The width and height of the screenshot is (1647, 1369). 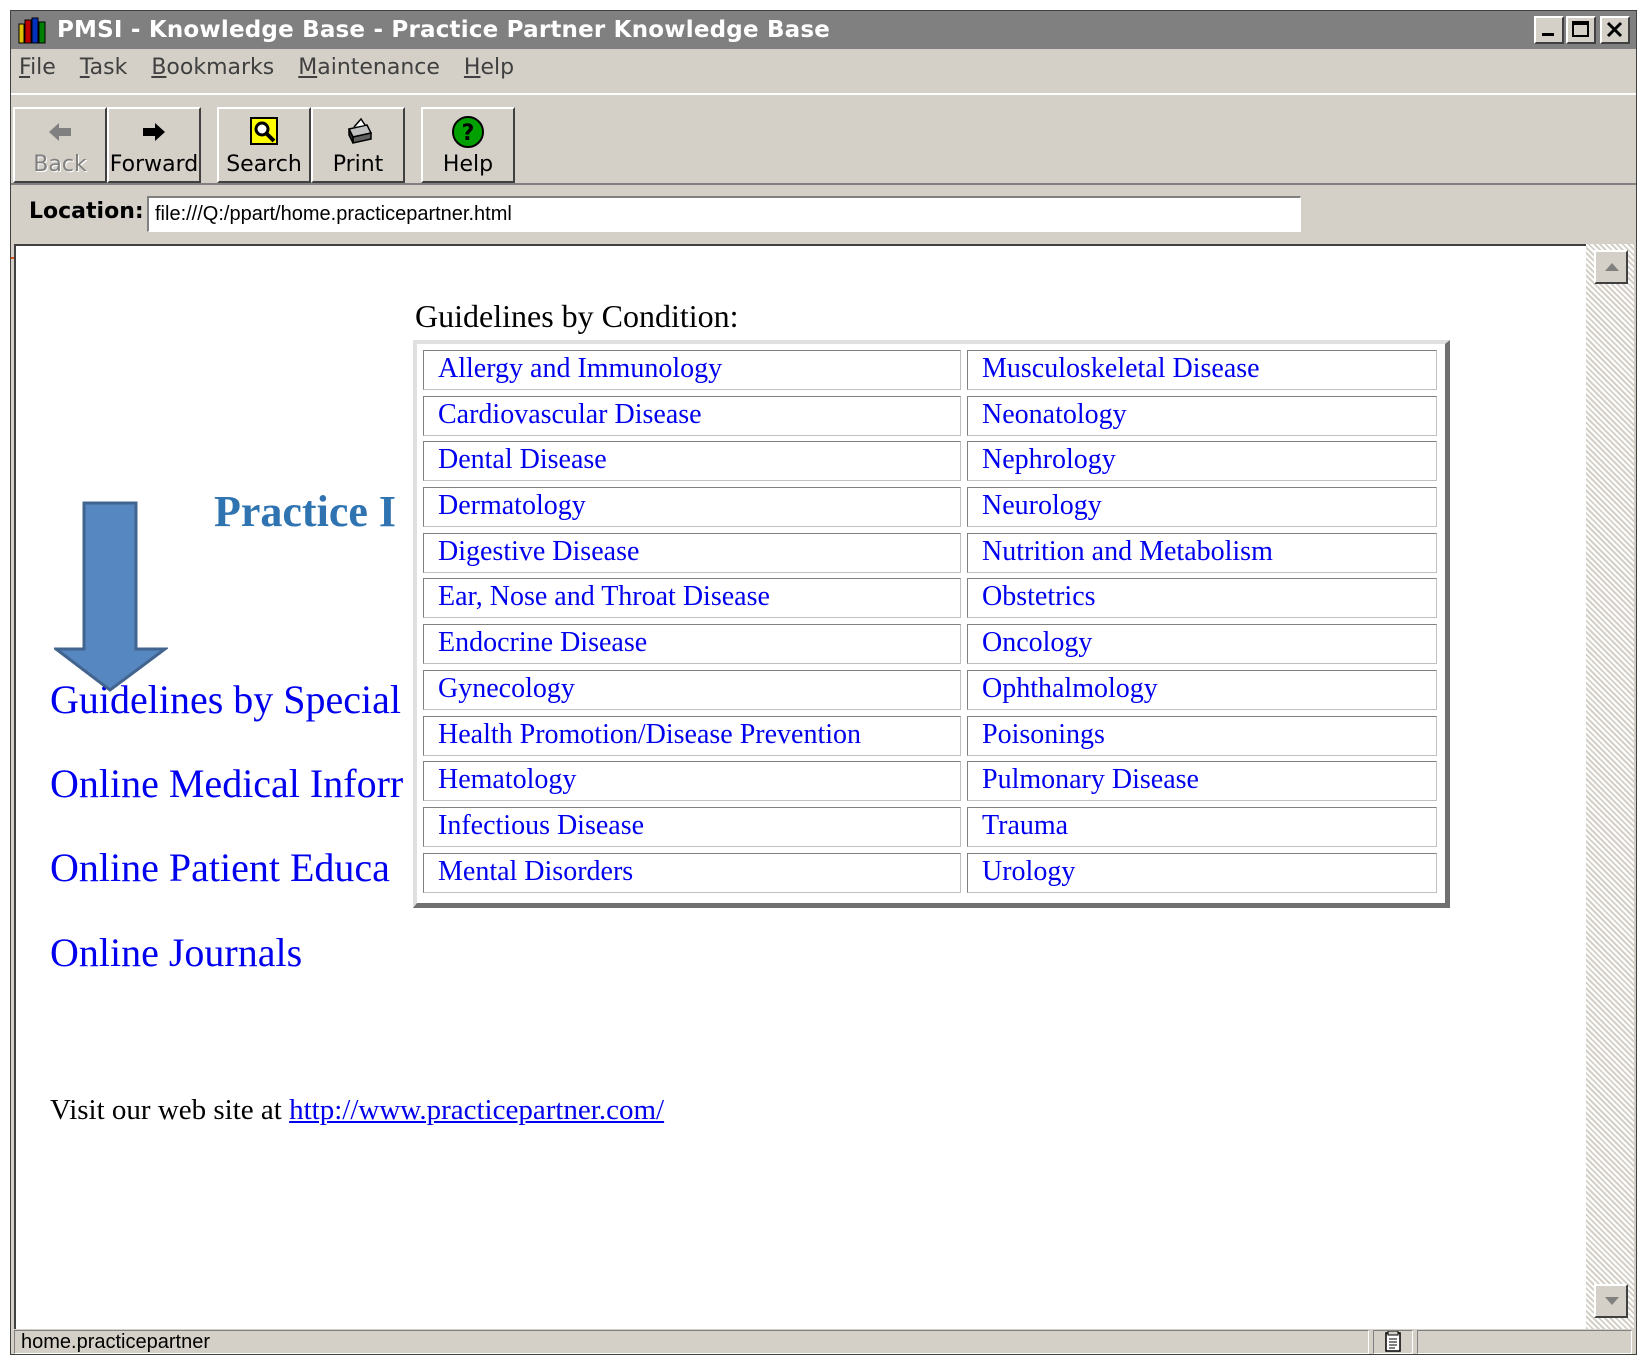 What do you see at coordinates (60, 145) in the screenshot?
I see `back-button: Back` at bounding box center [60, 145].